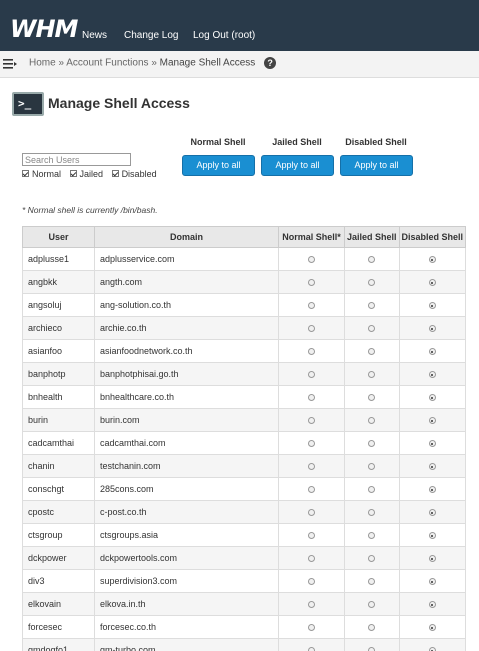 This screenshot has width=479, height=651. I want to click on filter-normal-checkbox, so click(25, 174).